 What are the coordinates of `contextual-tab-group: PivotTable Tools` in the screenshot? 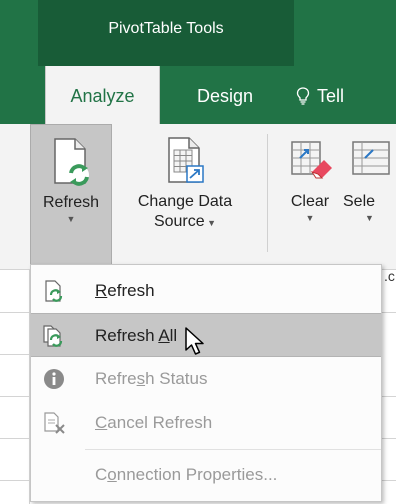 It's located at (166, 33).